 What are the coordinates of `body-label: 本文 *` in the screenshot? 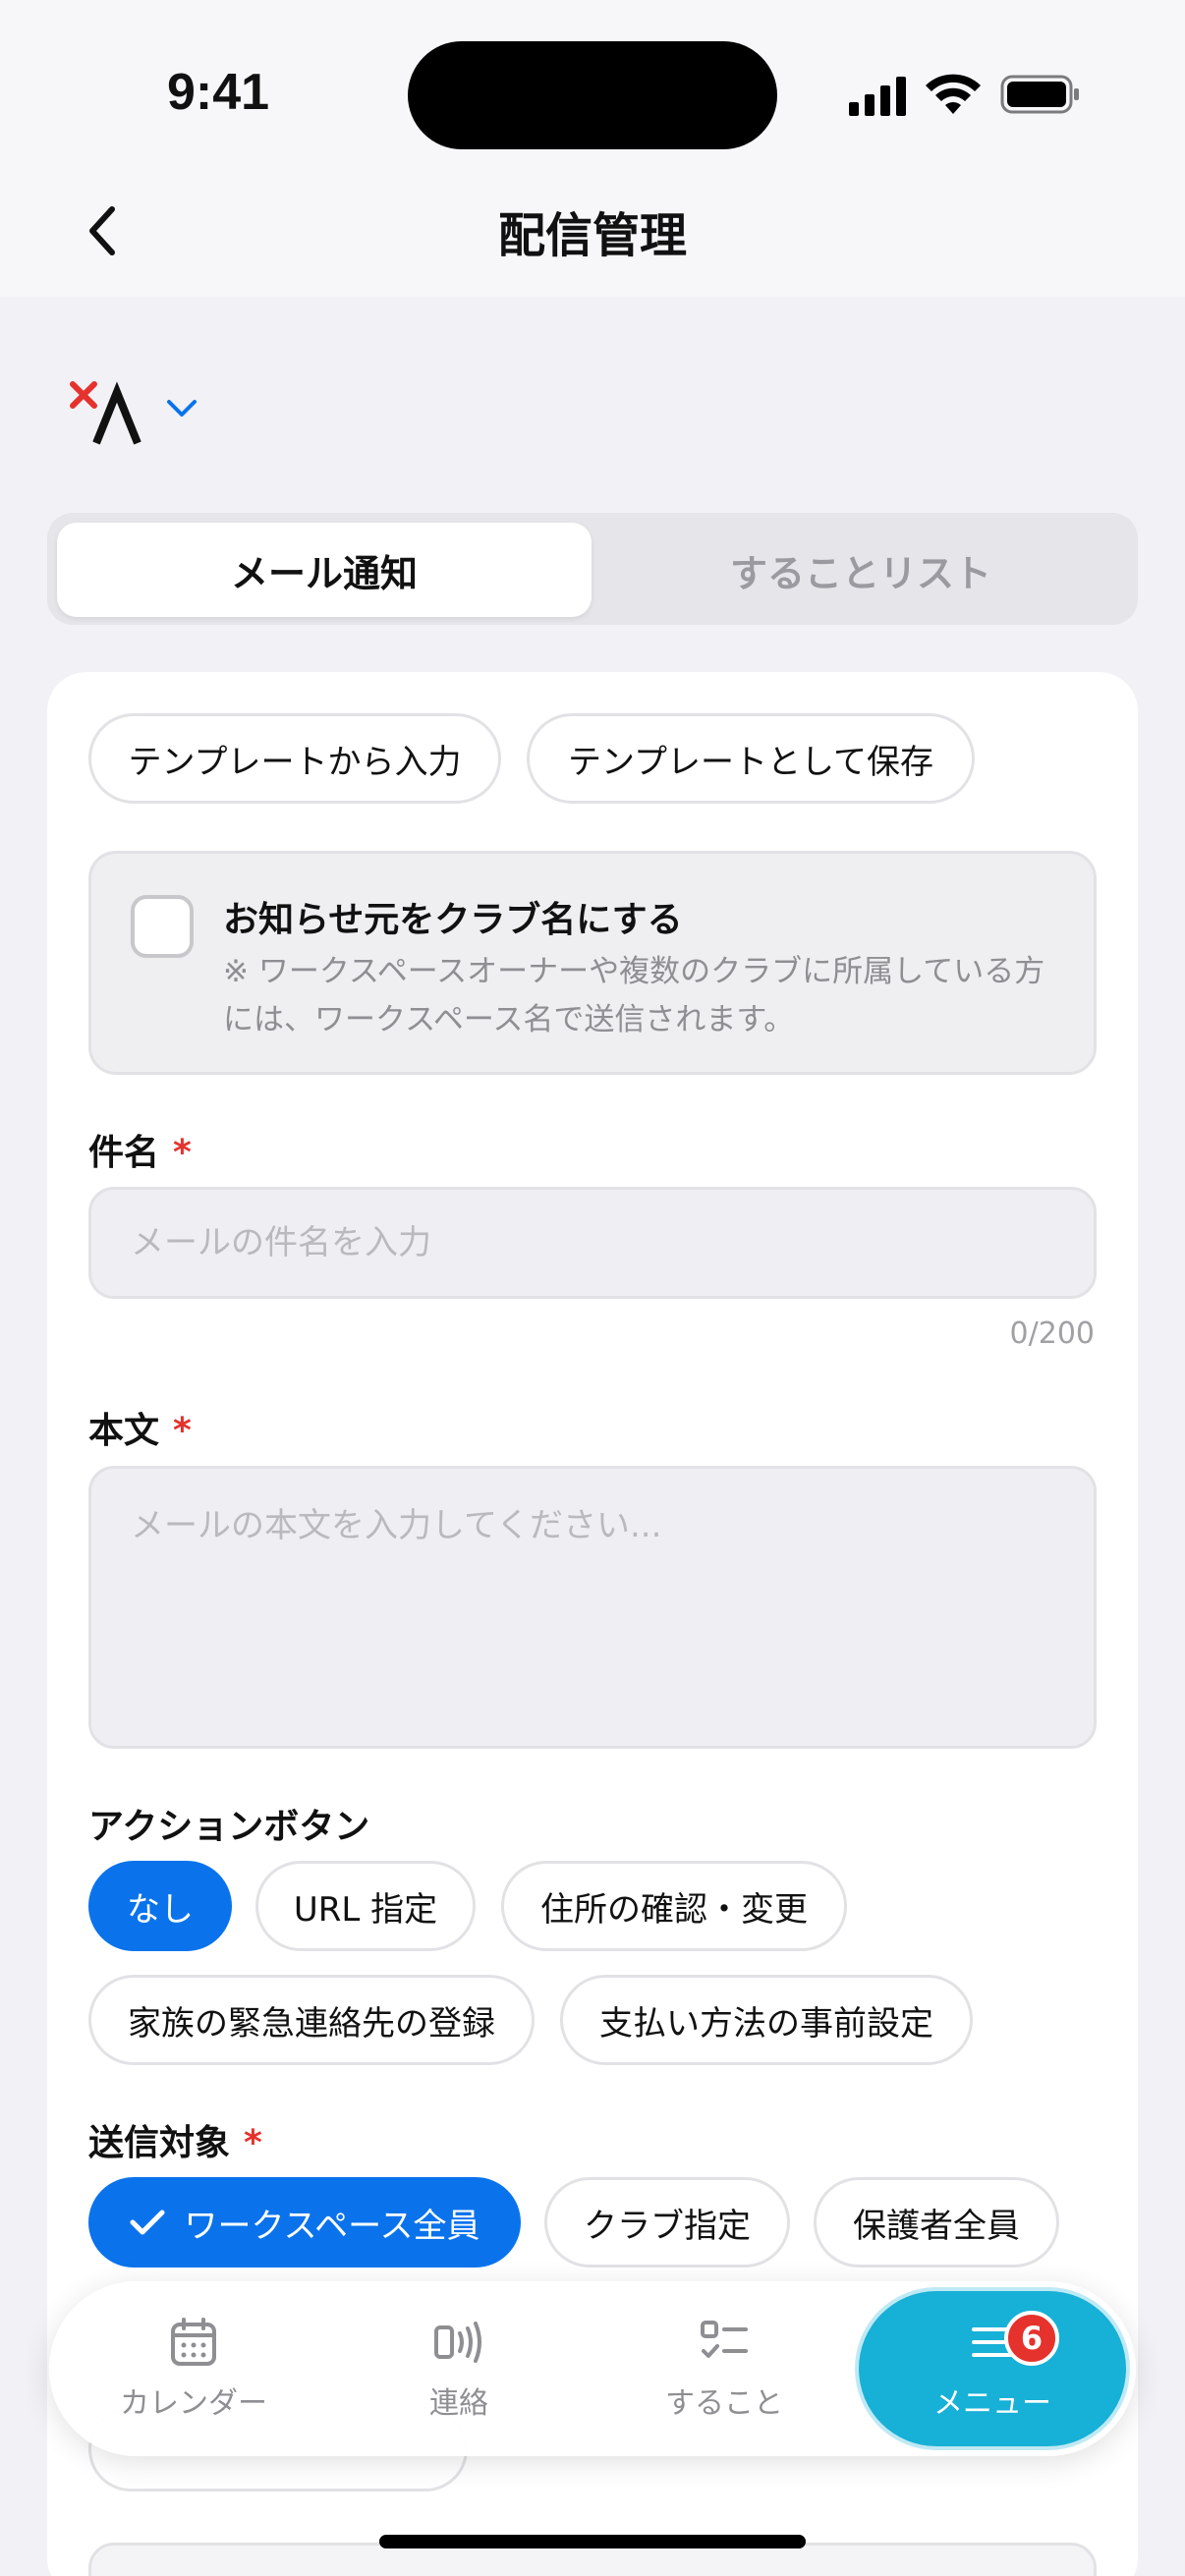 It's located at (140, 1431).